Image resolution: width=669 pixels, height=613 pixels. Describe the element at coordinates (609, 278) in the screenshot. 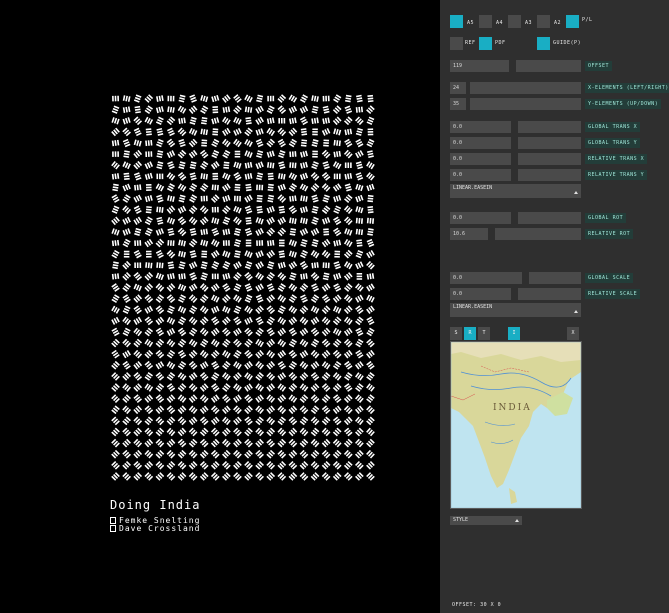

I see `global-scale-label: GLOBAL SCALE` at that location.